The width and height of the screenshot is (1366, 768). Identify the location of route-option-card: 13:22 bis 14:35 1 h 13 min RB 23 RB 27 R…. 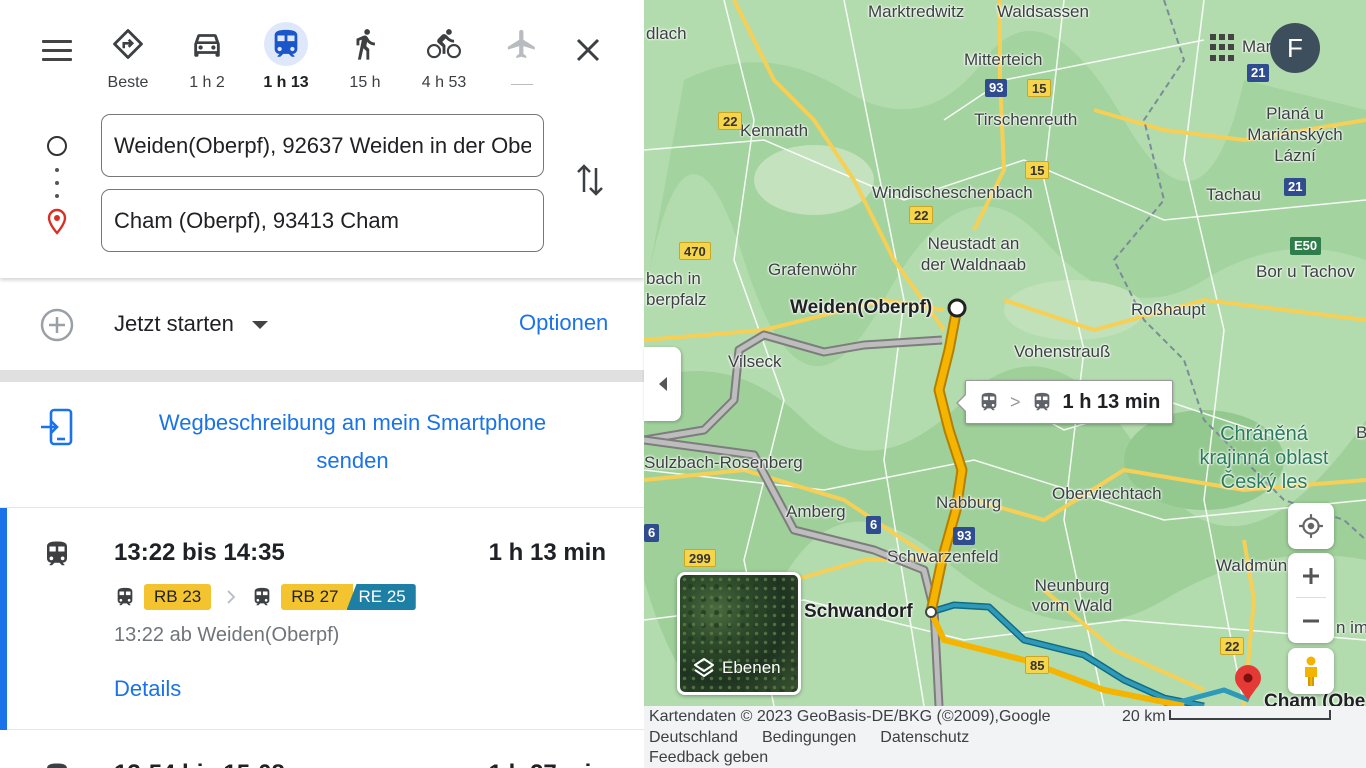
(322, 619).